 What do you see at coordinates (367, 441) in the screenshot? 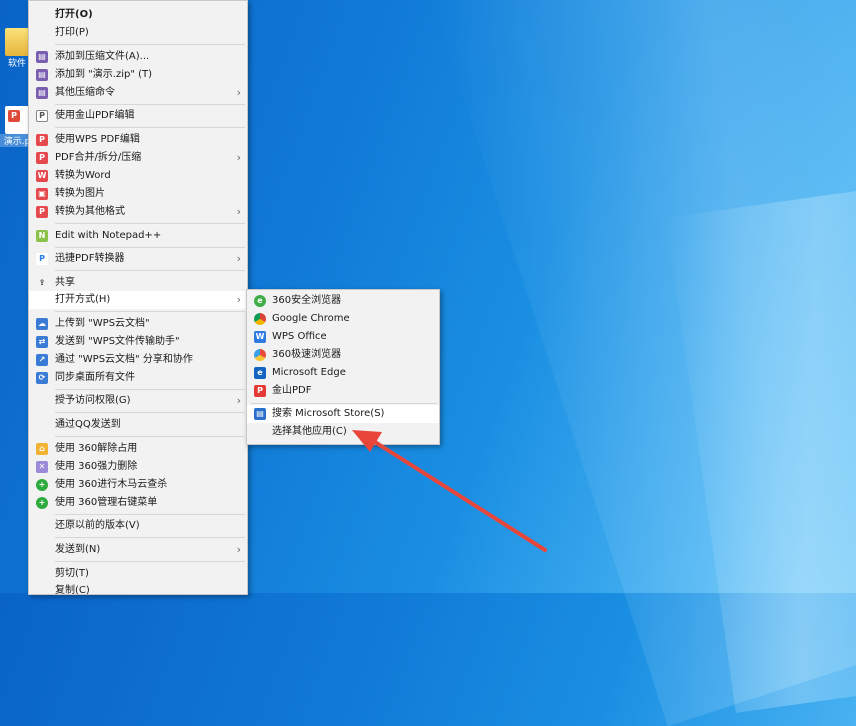
I see `arrow-head` at bounding box center [367, 441].